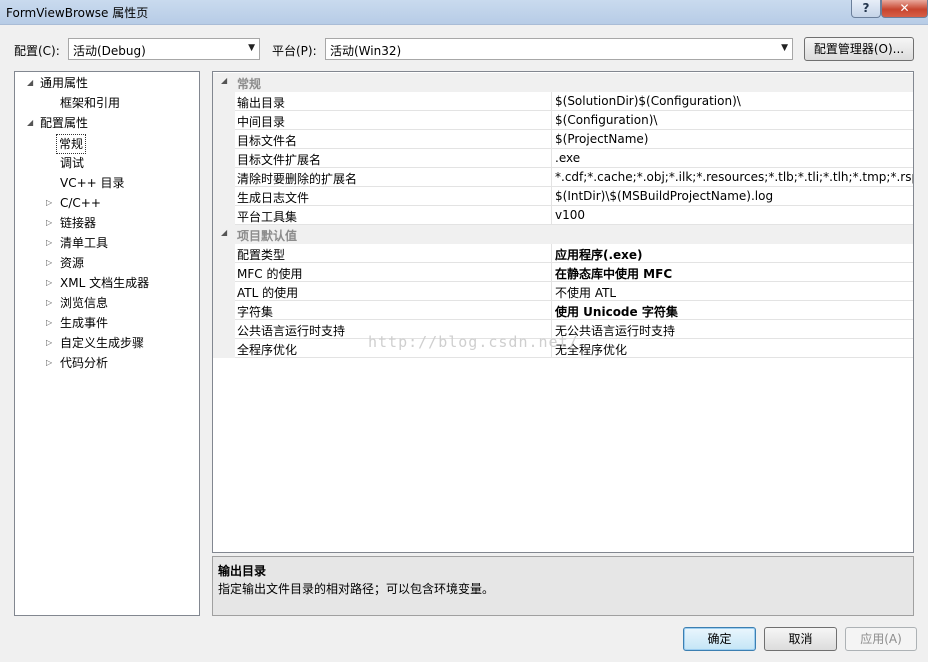 This screenshot has width=928, height=662. Describe the element at coordinates (267, 217) in the screenshot. I see `property-name: 平台工具集` at that location.